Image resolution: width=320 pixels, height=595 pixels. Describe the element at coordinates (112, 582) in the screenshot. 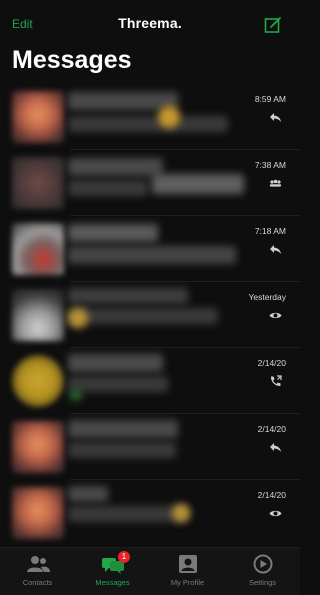

I see `tab-label: Messages` at that location.